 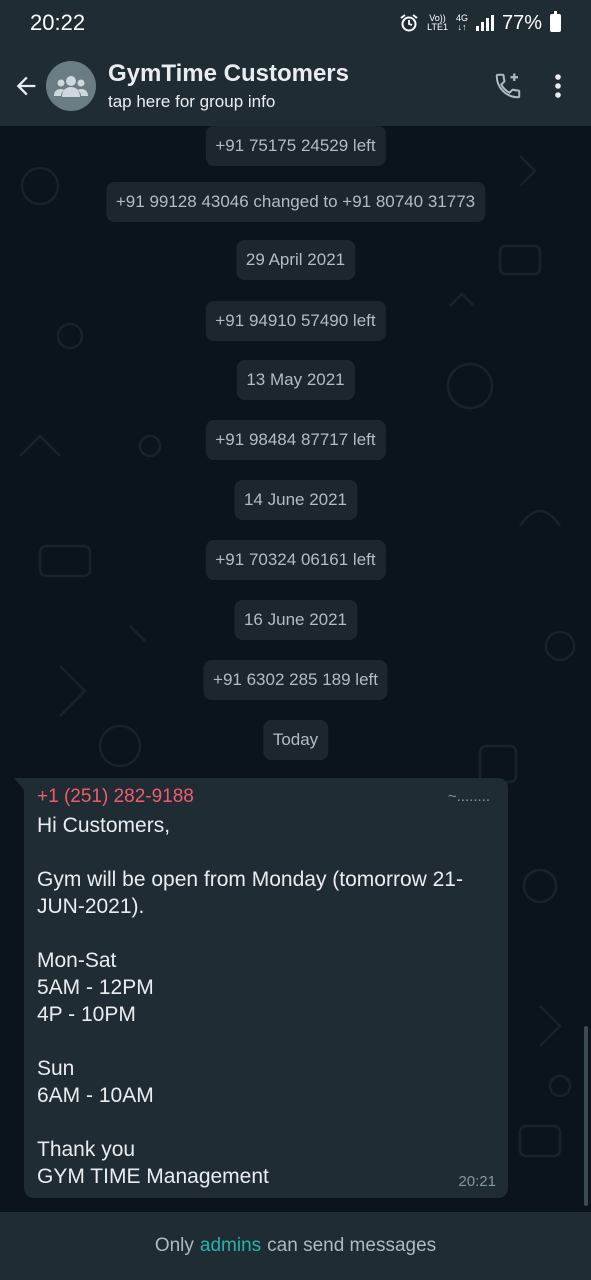 What do you see at coordinates (228, 73) in the screenshot?
I see `group-title: GymTime Customers` at bounding box center [228, 73].